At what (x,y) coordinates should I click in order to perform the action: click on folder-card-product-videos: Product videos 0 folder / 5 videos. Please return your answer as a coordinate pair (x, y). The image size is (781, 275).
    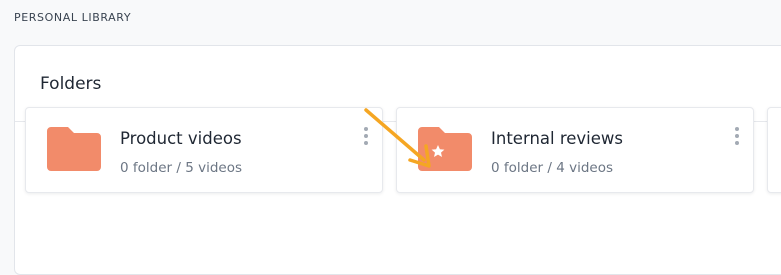
    Looking at the image, I should click on (204, 150).